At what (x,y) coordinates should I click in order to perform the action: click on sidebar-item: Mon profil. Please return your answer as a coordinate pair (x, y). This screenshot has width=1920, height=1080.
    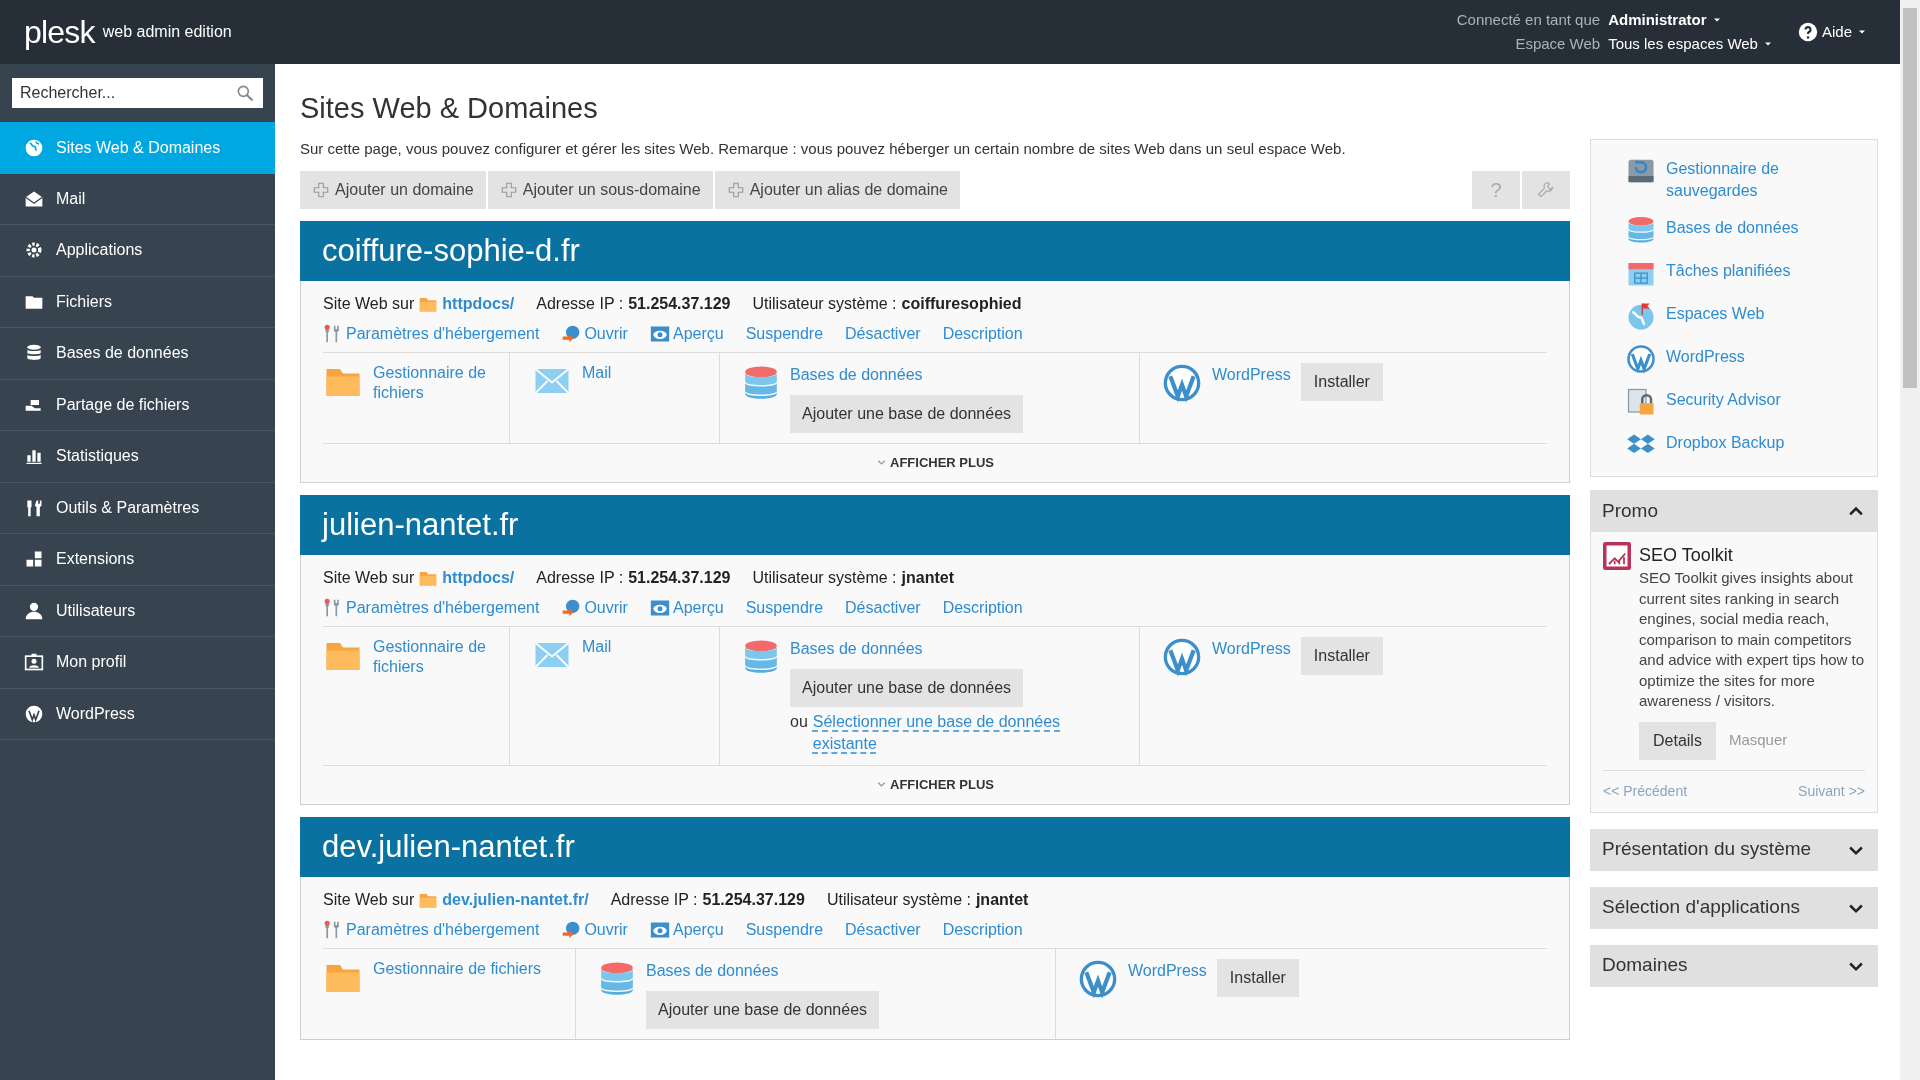
    Looking at the image, I should click on (137, 663).